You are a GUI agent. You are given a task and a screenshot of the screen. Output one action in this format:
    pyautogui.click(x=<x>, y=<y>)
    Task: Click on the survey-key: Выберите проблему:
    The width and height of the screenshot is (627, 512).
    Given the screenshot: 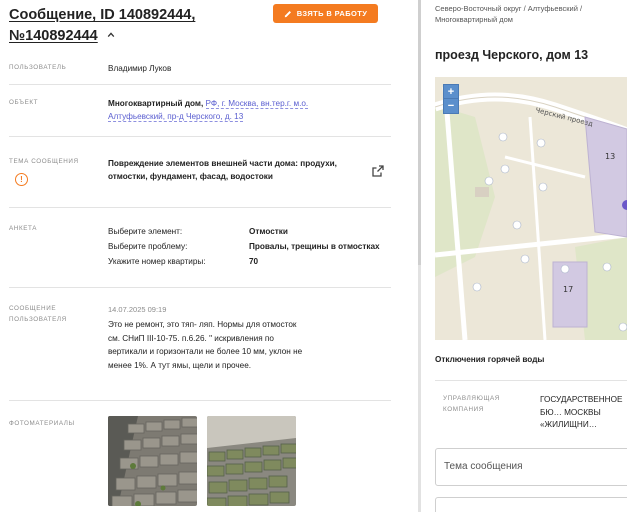 What is the action you would take?
    pyautogui.click(x=148, y=246)
    